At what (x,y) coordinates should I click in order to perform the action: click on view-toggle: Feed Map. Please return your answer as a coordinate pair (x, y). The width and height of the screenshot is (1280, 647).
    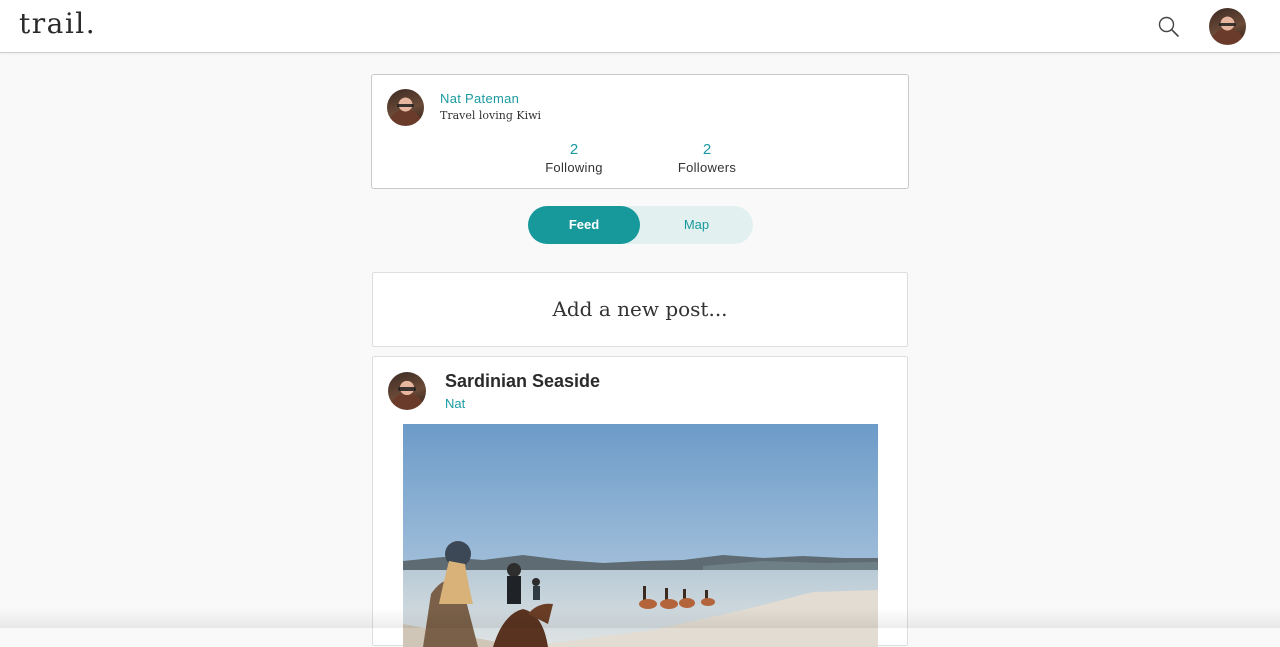
    Looking at the image, I should click on (640, 225).